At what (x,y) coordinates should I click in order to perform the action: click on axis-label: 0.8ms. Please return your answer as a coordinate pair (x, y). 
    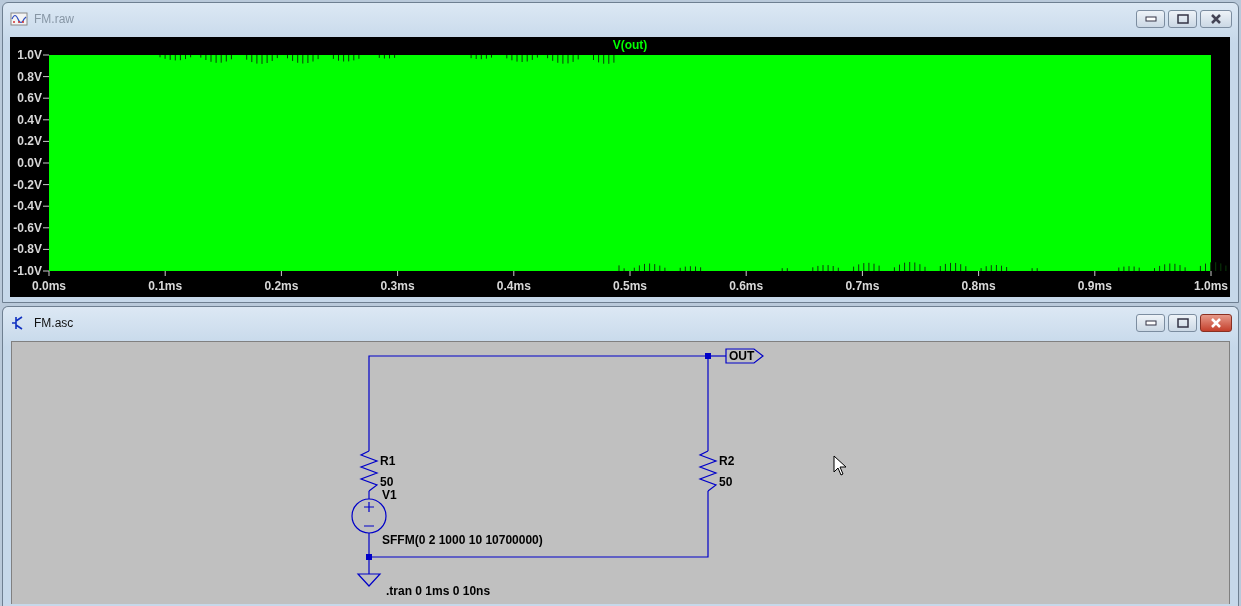
    Looking at the image, I should click on (978, 286).